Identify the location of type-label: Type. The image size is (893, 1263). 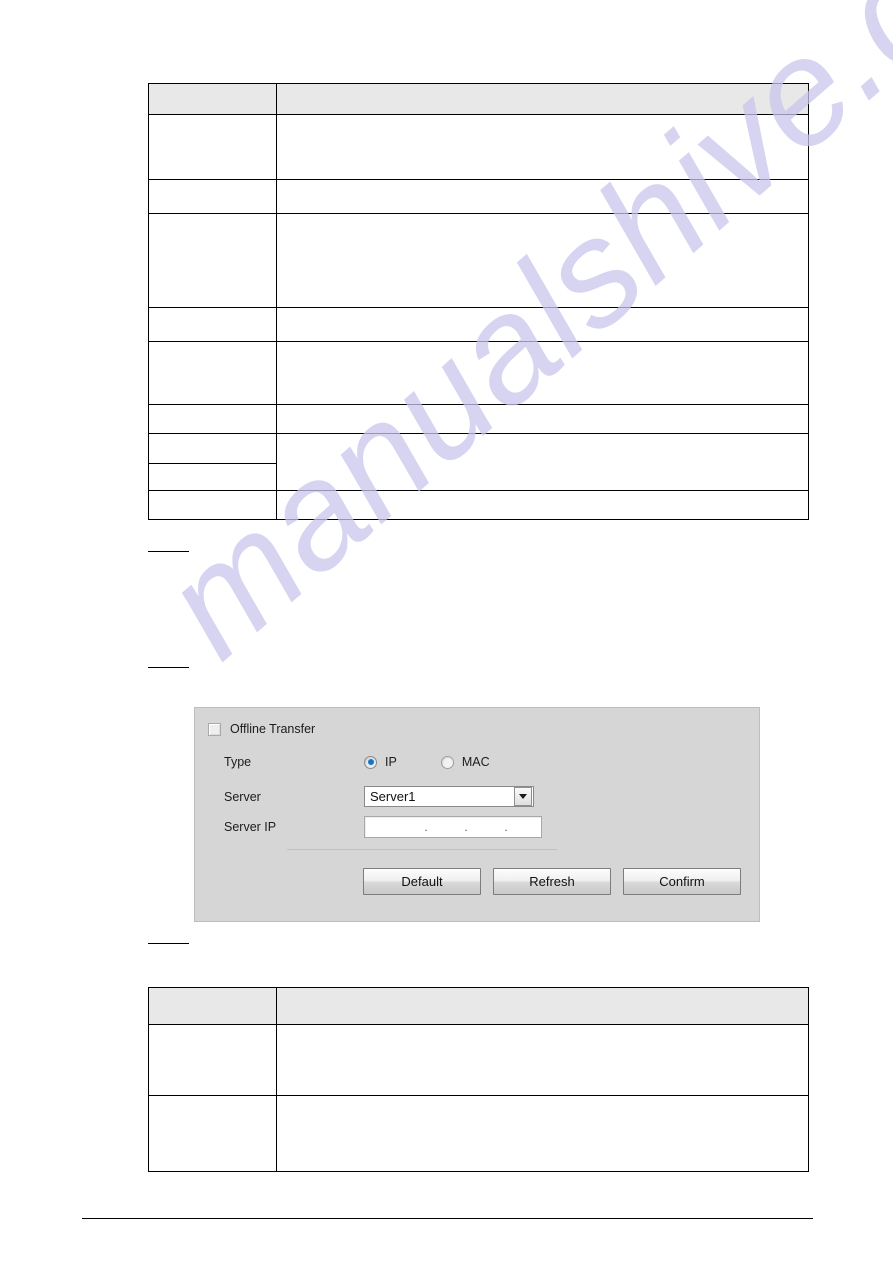
(238, 762).